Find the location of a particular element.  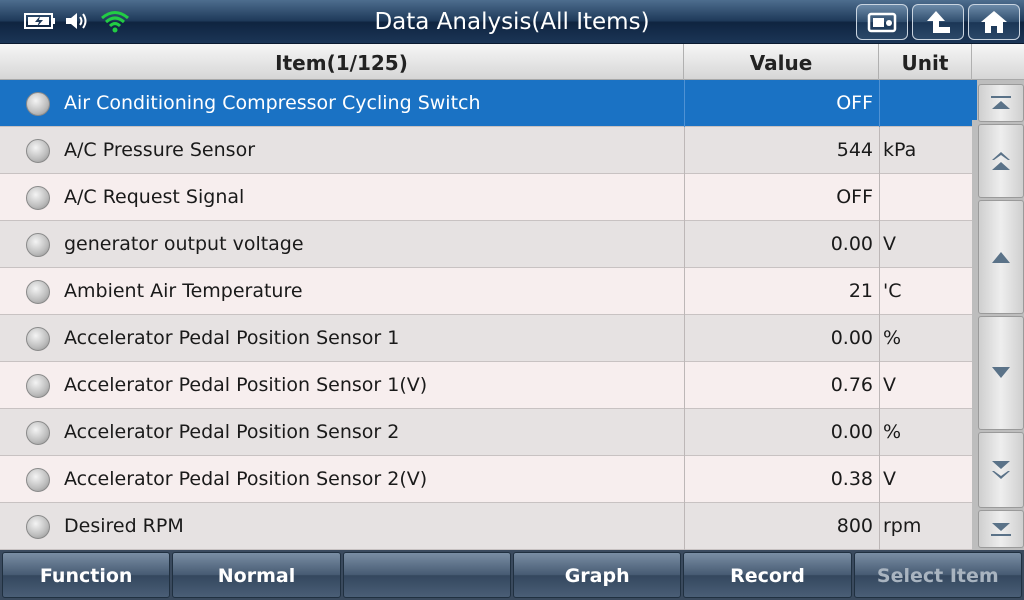

column-header-unit: Unit is located at coordinates (925, 62).